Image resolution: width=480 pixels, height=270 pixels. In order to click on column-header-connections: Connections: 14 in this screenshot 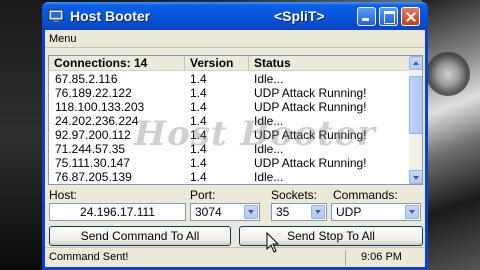, I will do `click(117, 63)`.